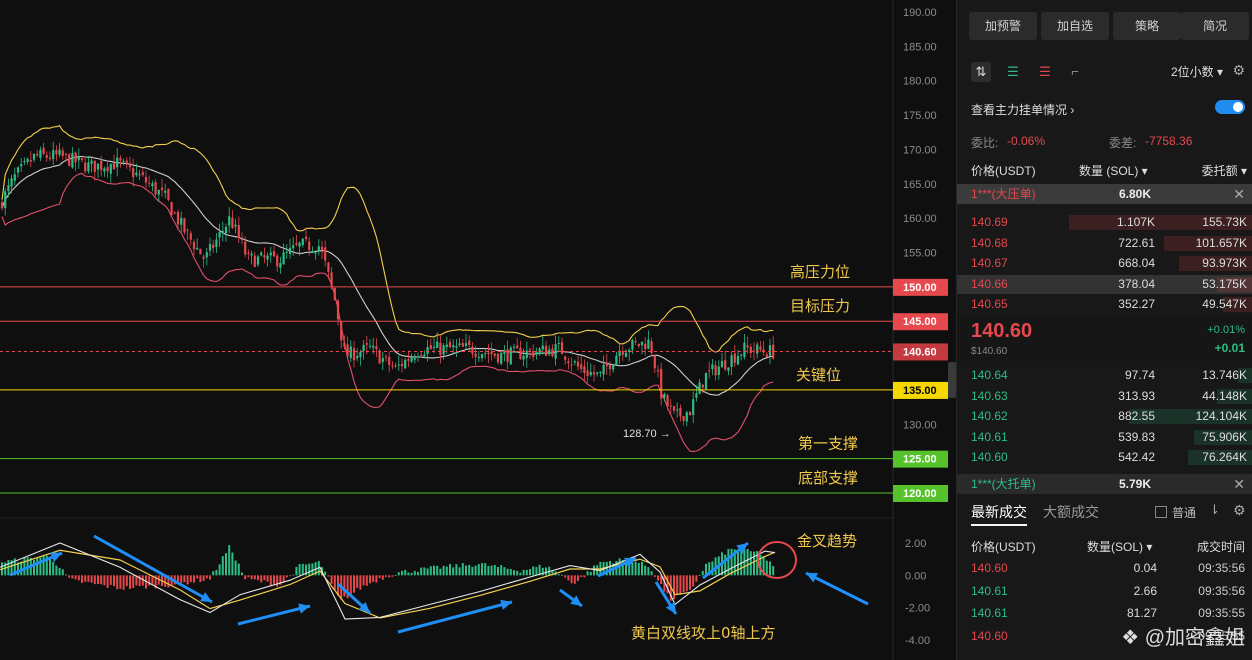 Image resolution: width=1252 pixels, height=660 pixels. I want to click on ask-row: 140.69 1.107K 155.73K, so click(1104, 222).